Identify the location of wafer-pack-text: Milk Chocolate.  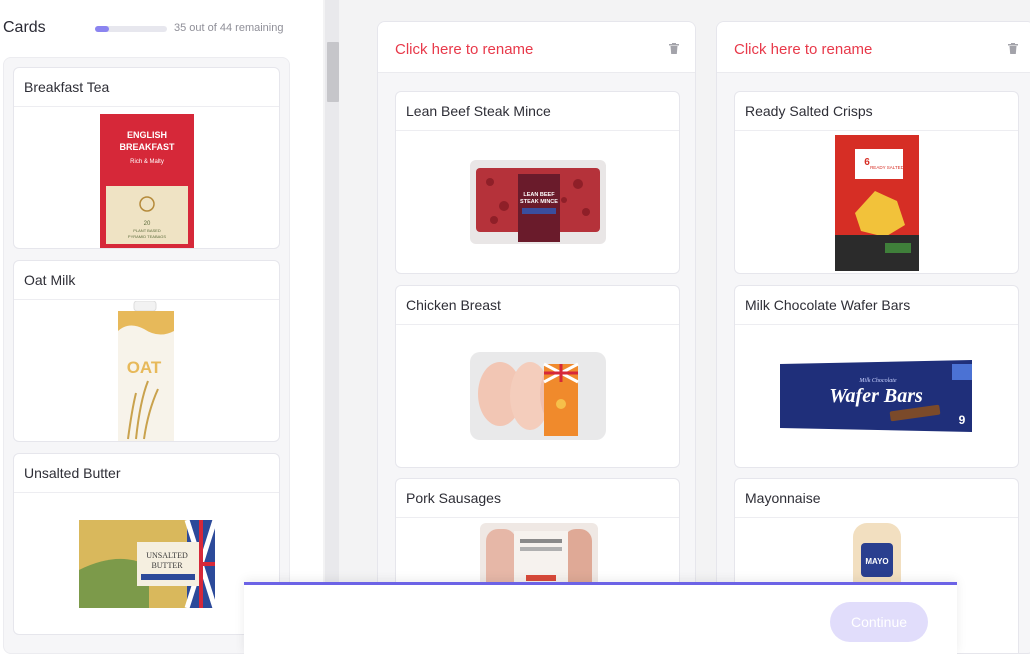
(877, 381).